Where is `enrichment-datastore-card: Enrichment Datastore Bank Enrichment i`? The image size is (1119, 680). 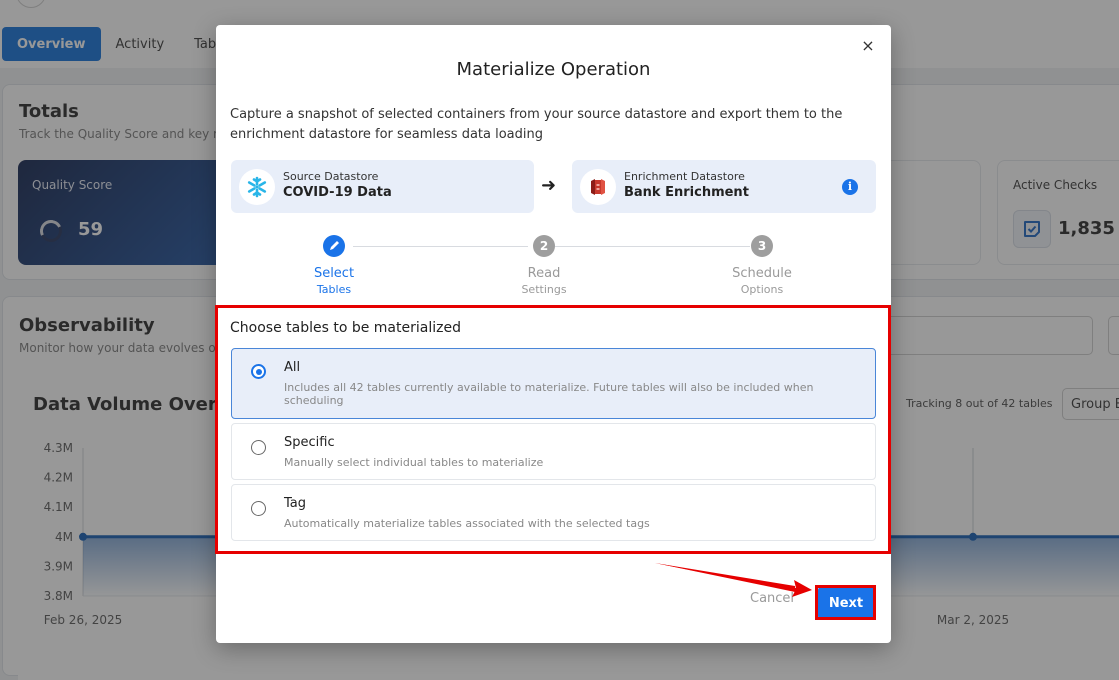 enrichment-datastore-card: Enrichment Datastore Bank Enrichment i is located at coordinates (724, 186).